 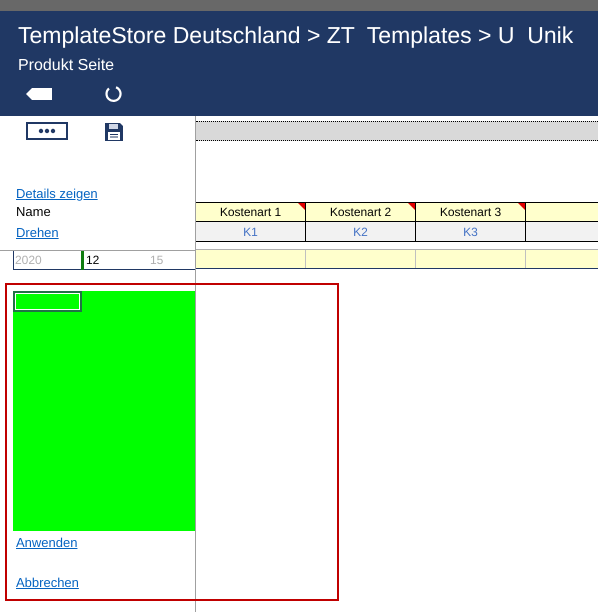 What do you see at coordinates (251, 212) in the screenshot?
I see `column-header: Kostenart 1` at bounding box center [251, 212].